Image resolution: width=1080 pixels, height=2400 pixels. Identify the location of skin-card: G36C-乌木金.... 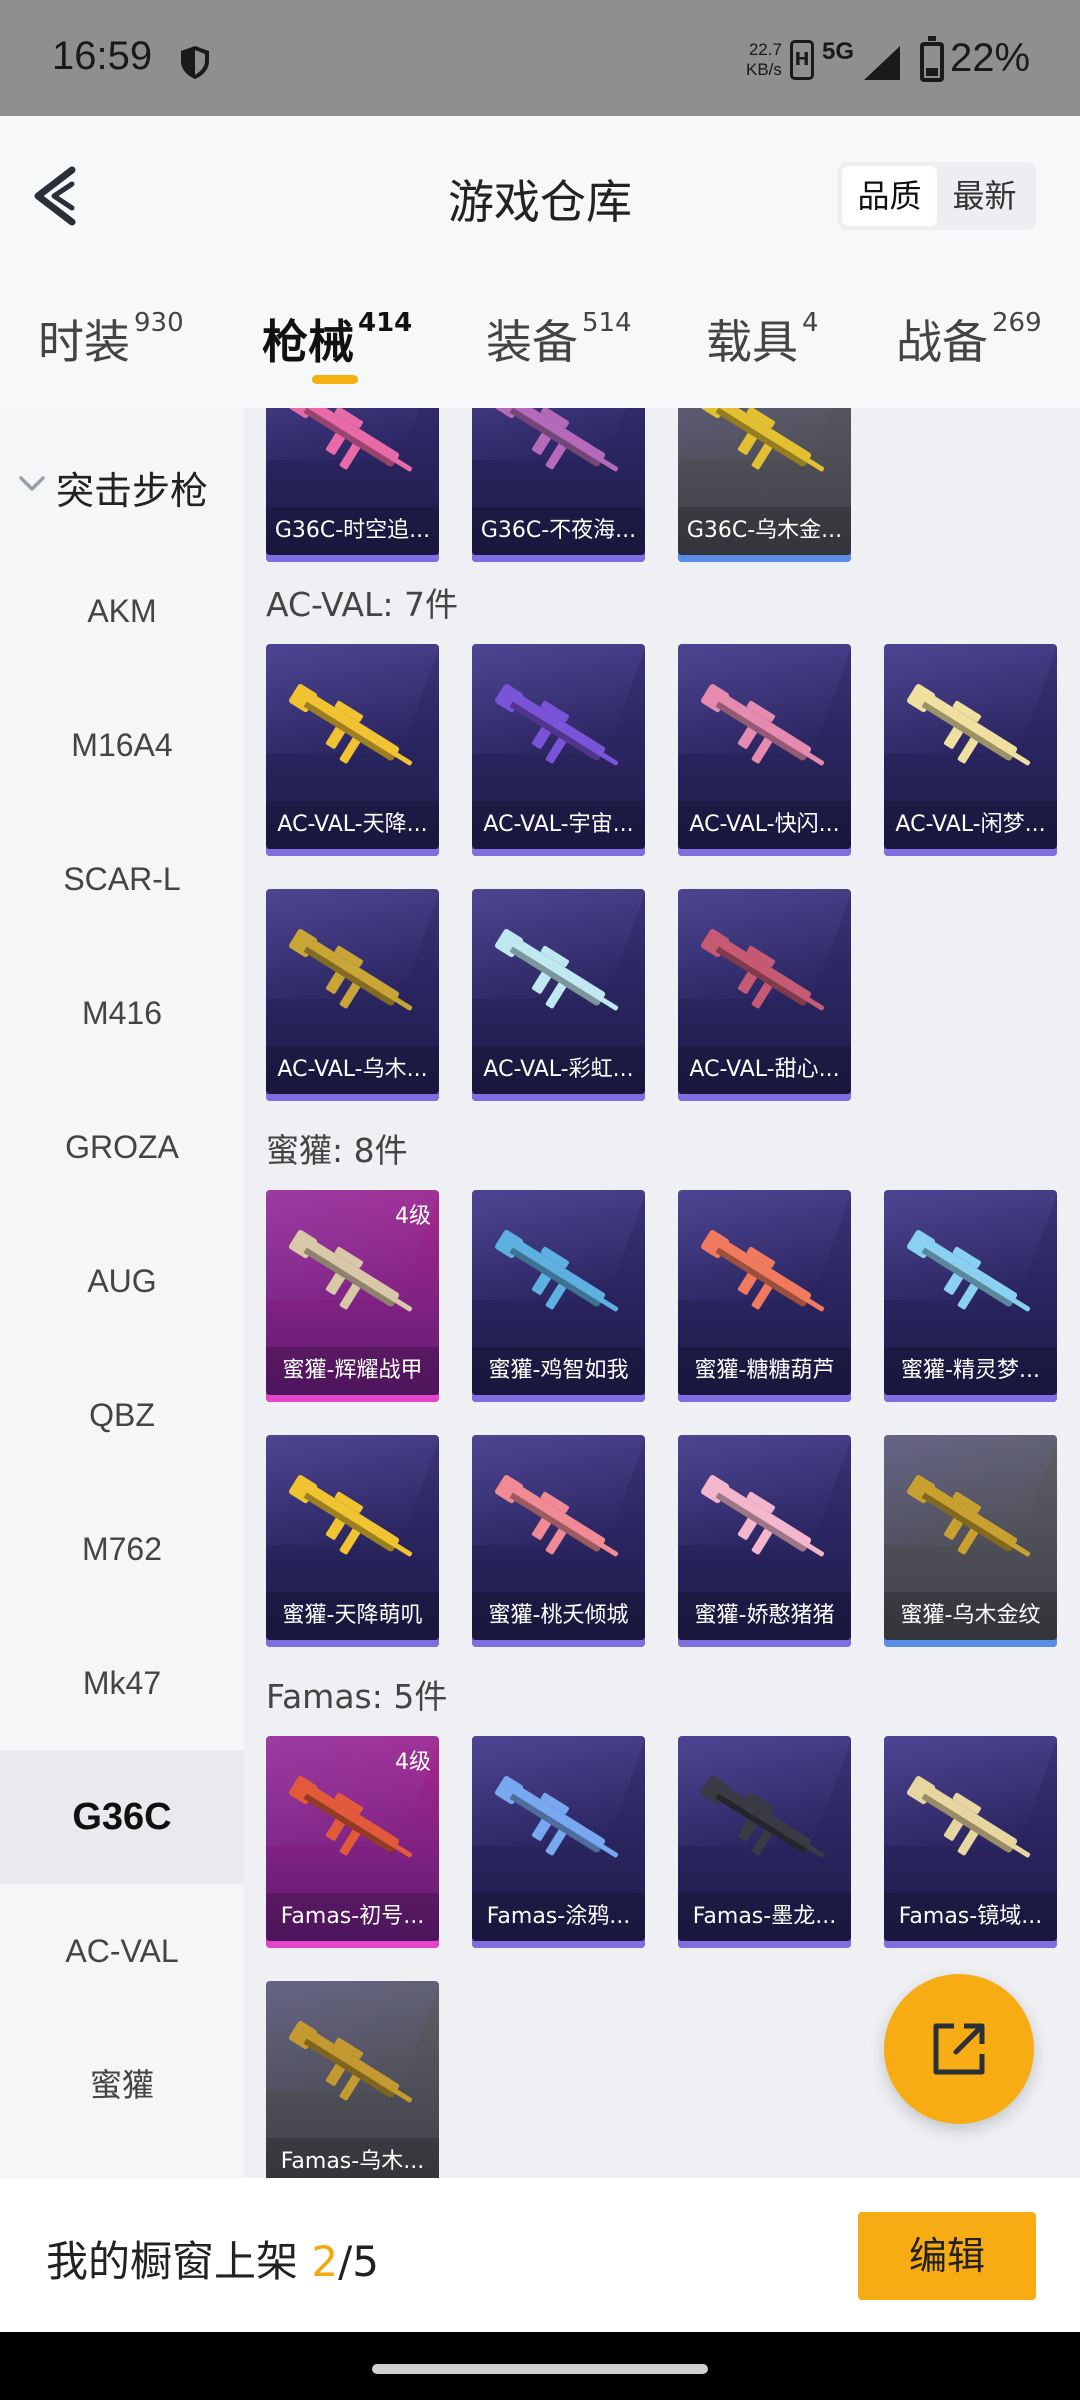
(764, 485).